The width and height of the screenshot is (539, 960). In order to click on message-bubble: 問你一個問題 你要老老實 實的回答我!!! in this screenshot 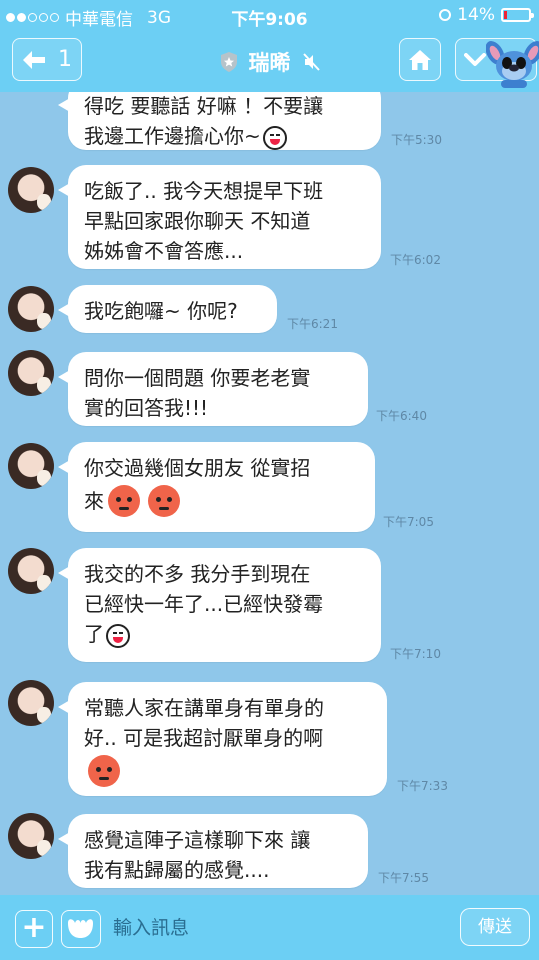, I will do `click(213, 389)`.